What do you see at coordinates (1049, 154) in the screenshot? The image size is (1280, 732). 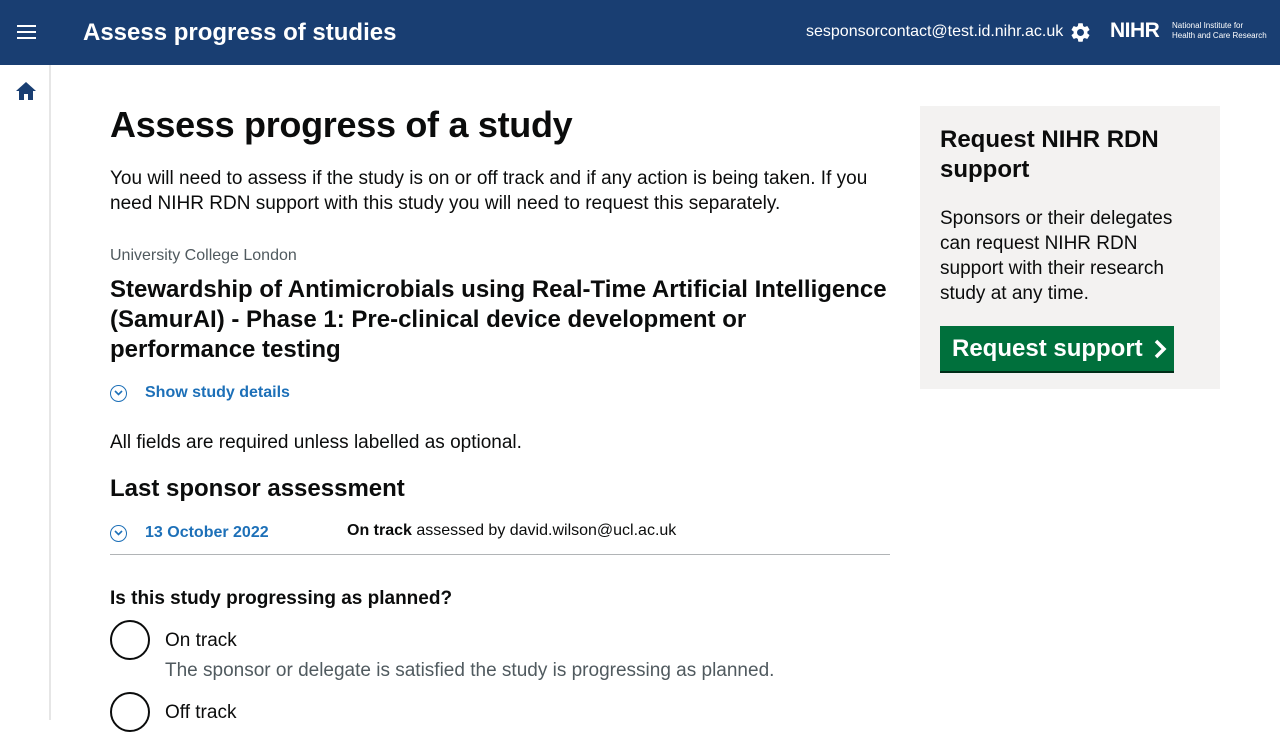 I see `request-support-heading: Request NIHR RDN support` at bounding box center [1049, 154].